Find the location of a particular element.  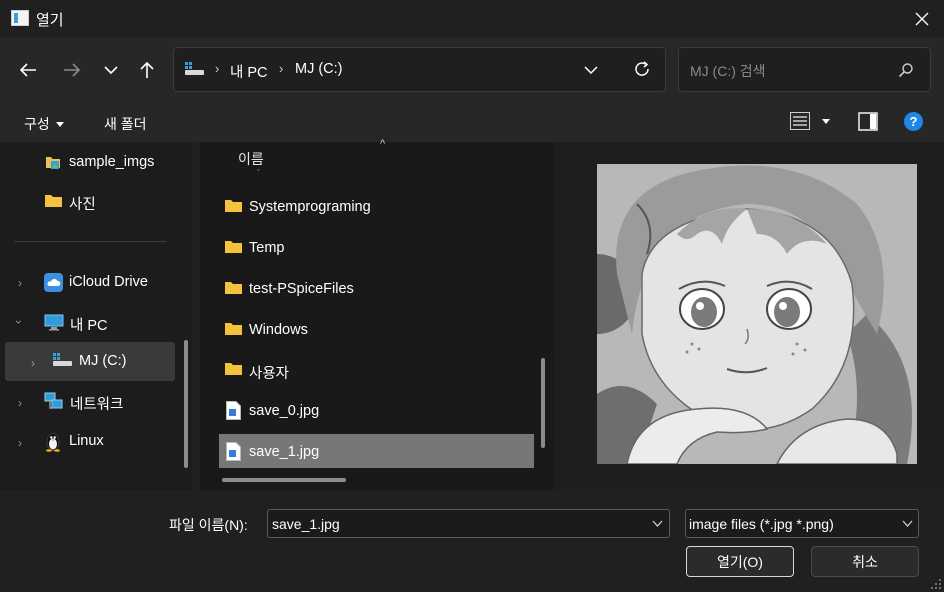

nav-item-label: Linux is located at coordinates (86, 441).